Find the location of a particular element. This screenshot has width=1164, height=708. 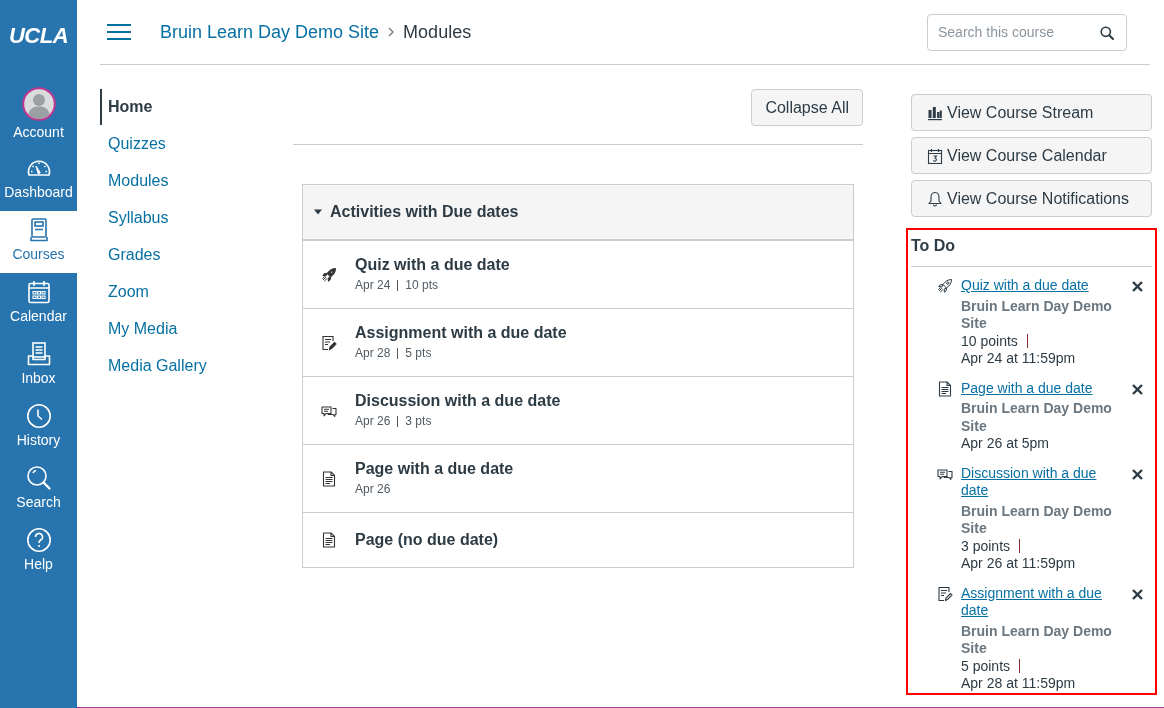

nav-link: Inbox is located at coordinates (38, 366).